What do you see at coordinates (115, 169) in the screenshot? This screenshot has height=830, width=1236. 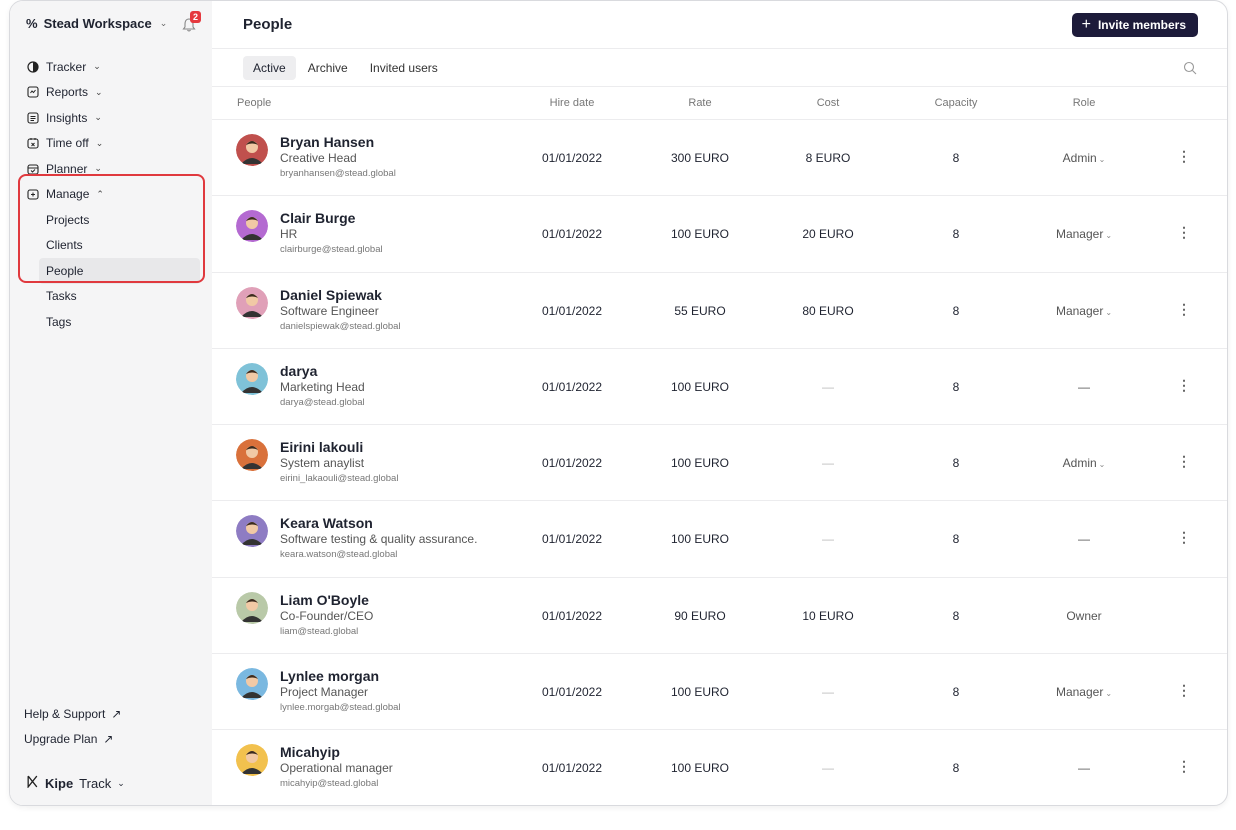 I see `sidebar-item-planner: Planner ⌄` at bounding box center [115, 169].